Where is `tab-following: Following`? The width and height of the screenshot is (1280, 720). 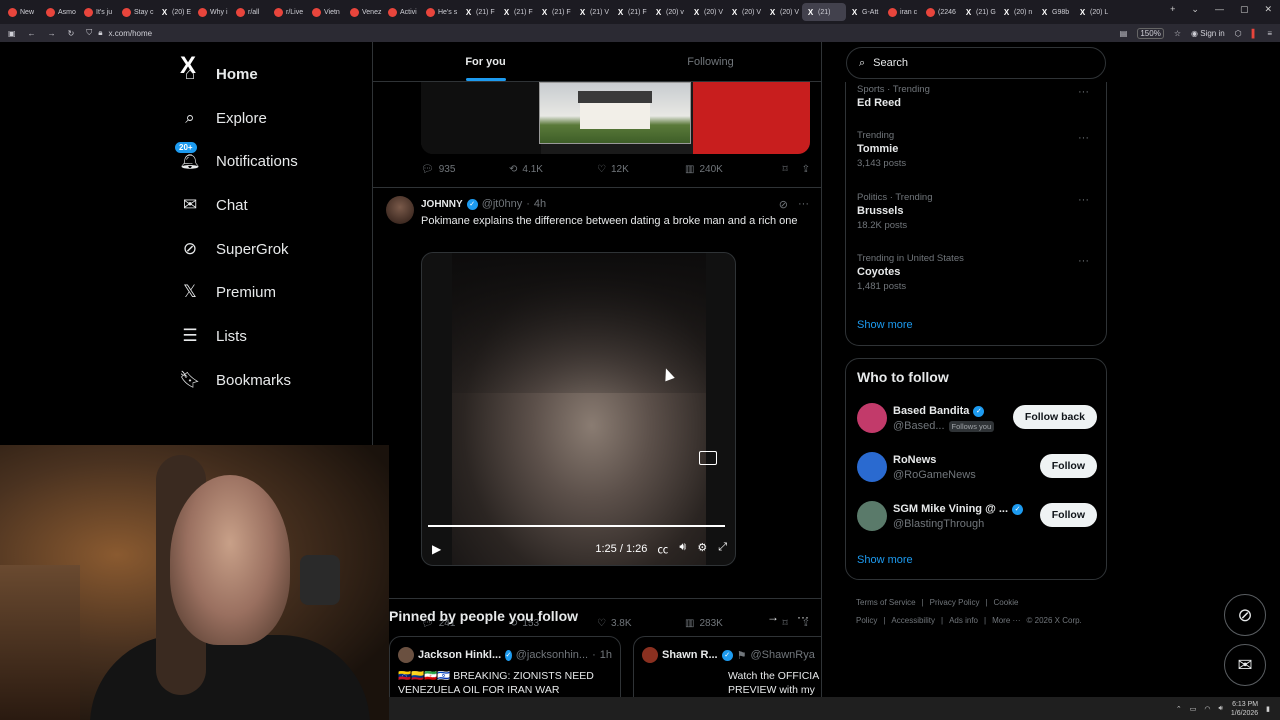
tab-following: Following is located at coordinates (709, 61).